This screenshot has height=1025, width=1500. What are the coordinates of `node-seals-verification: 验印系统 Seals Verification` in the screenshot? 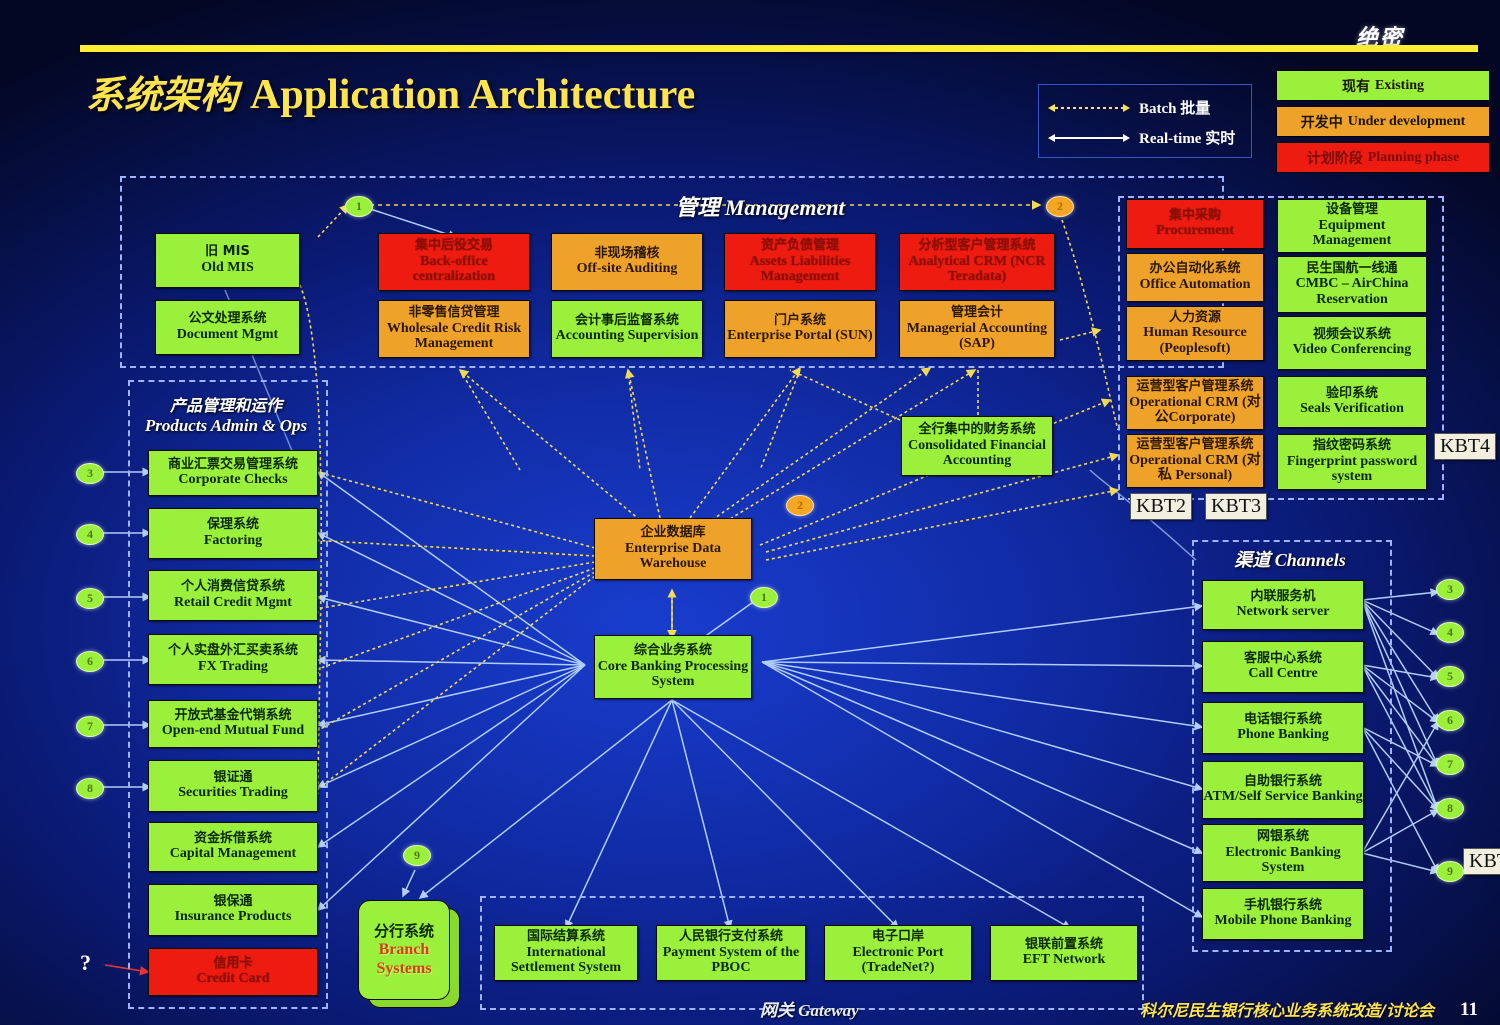 It's located at (1352, 402).